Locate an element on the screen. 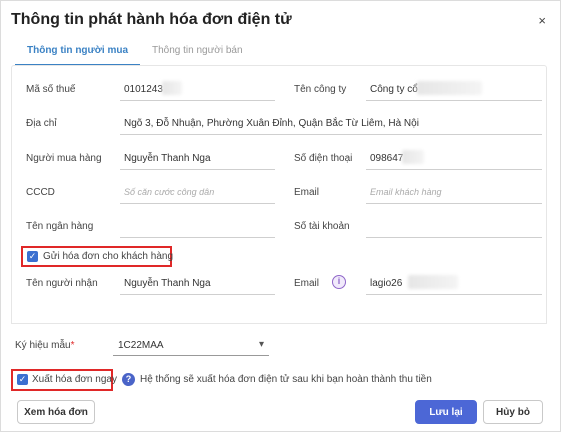 The height and width of the screenshot is (432, 561). company-field: Công ty cổ is located at coordinates (394, 89).